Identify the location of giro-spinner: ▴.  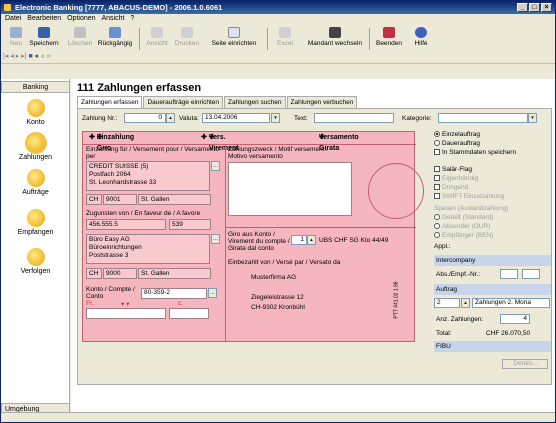
(311, 240).